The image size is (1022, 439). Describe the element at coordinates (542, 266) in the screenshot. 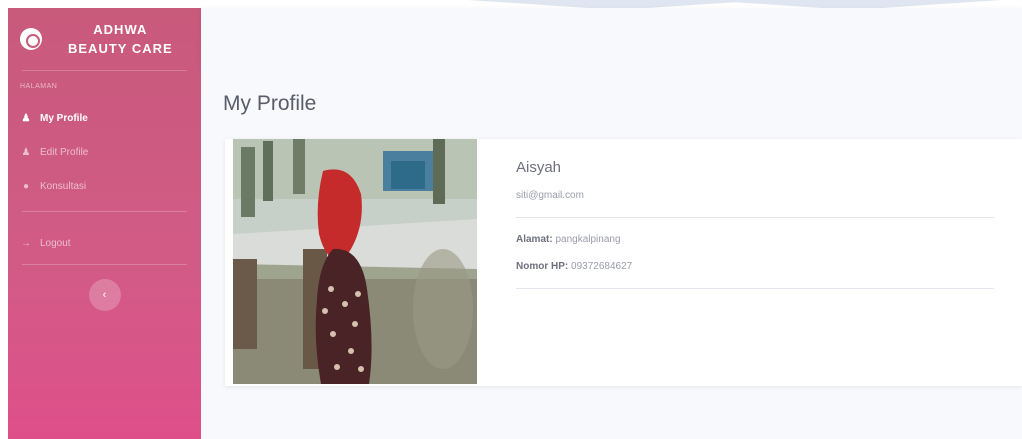

I see `phone-label: Nomor HP:` at that location.